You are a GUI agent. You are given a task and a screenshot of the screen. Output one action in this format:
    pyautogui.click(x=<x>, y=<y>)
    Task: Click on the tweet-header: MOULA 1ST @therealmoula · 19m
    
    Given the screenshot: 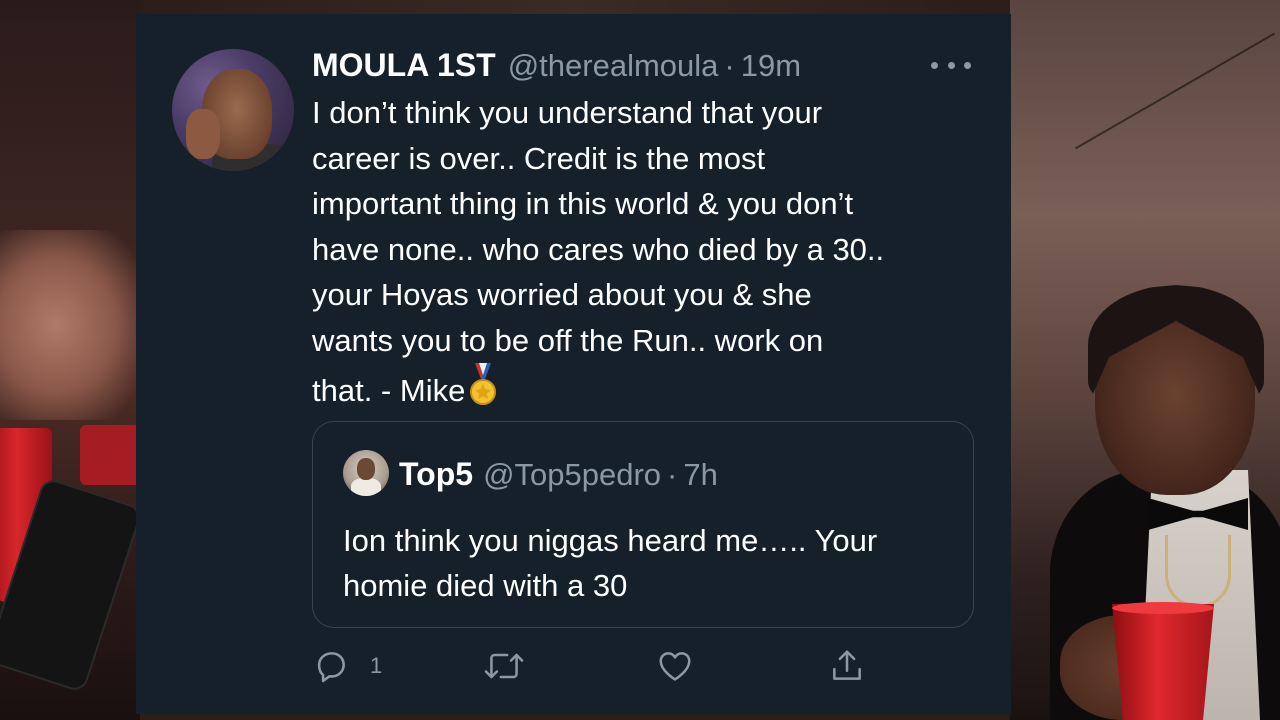 What is the action you would take?
    pyautogui.click(x=556, y=67)
    